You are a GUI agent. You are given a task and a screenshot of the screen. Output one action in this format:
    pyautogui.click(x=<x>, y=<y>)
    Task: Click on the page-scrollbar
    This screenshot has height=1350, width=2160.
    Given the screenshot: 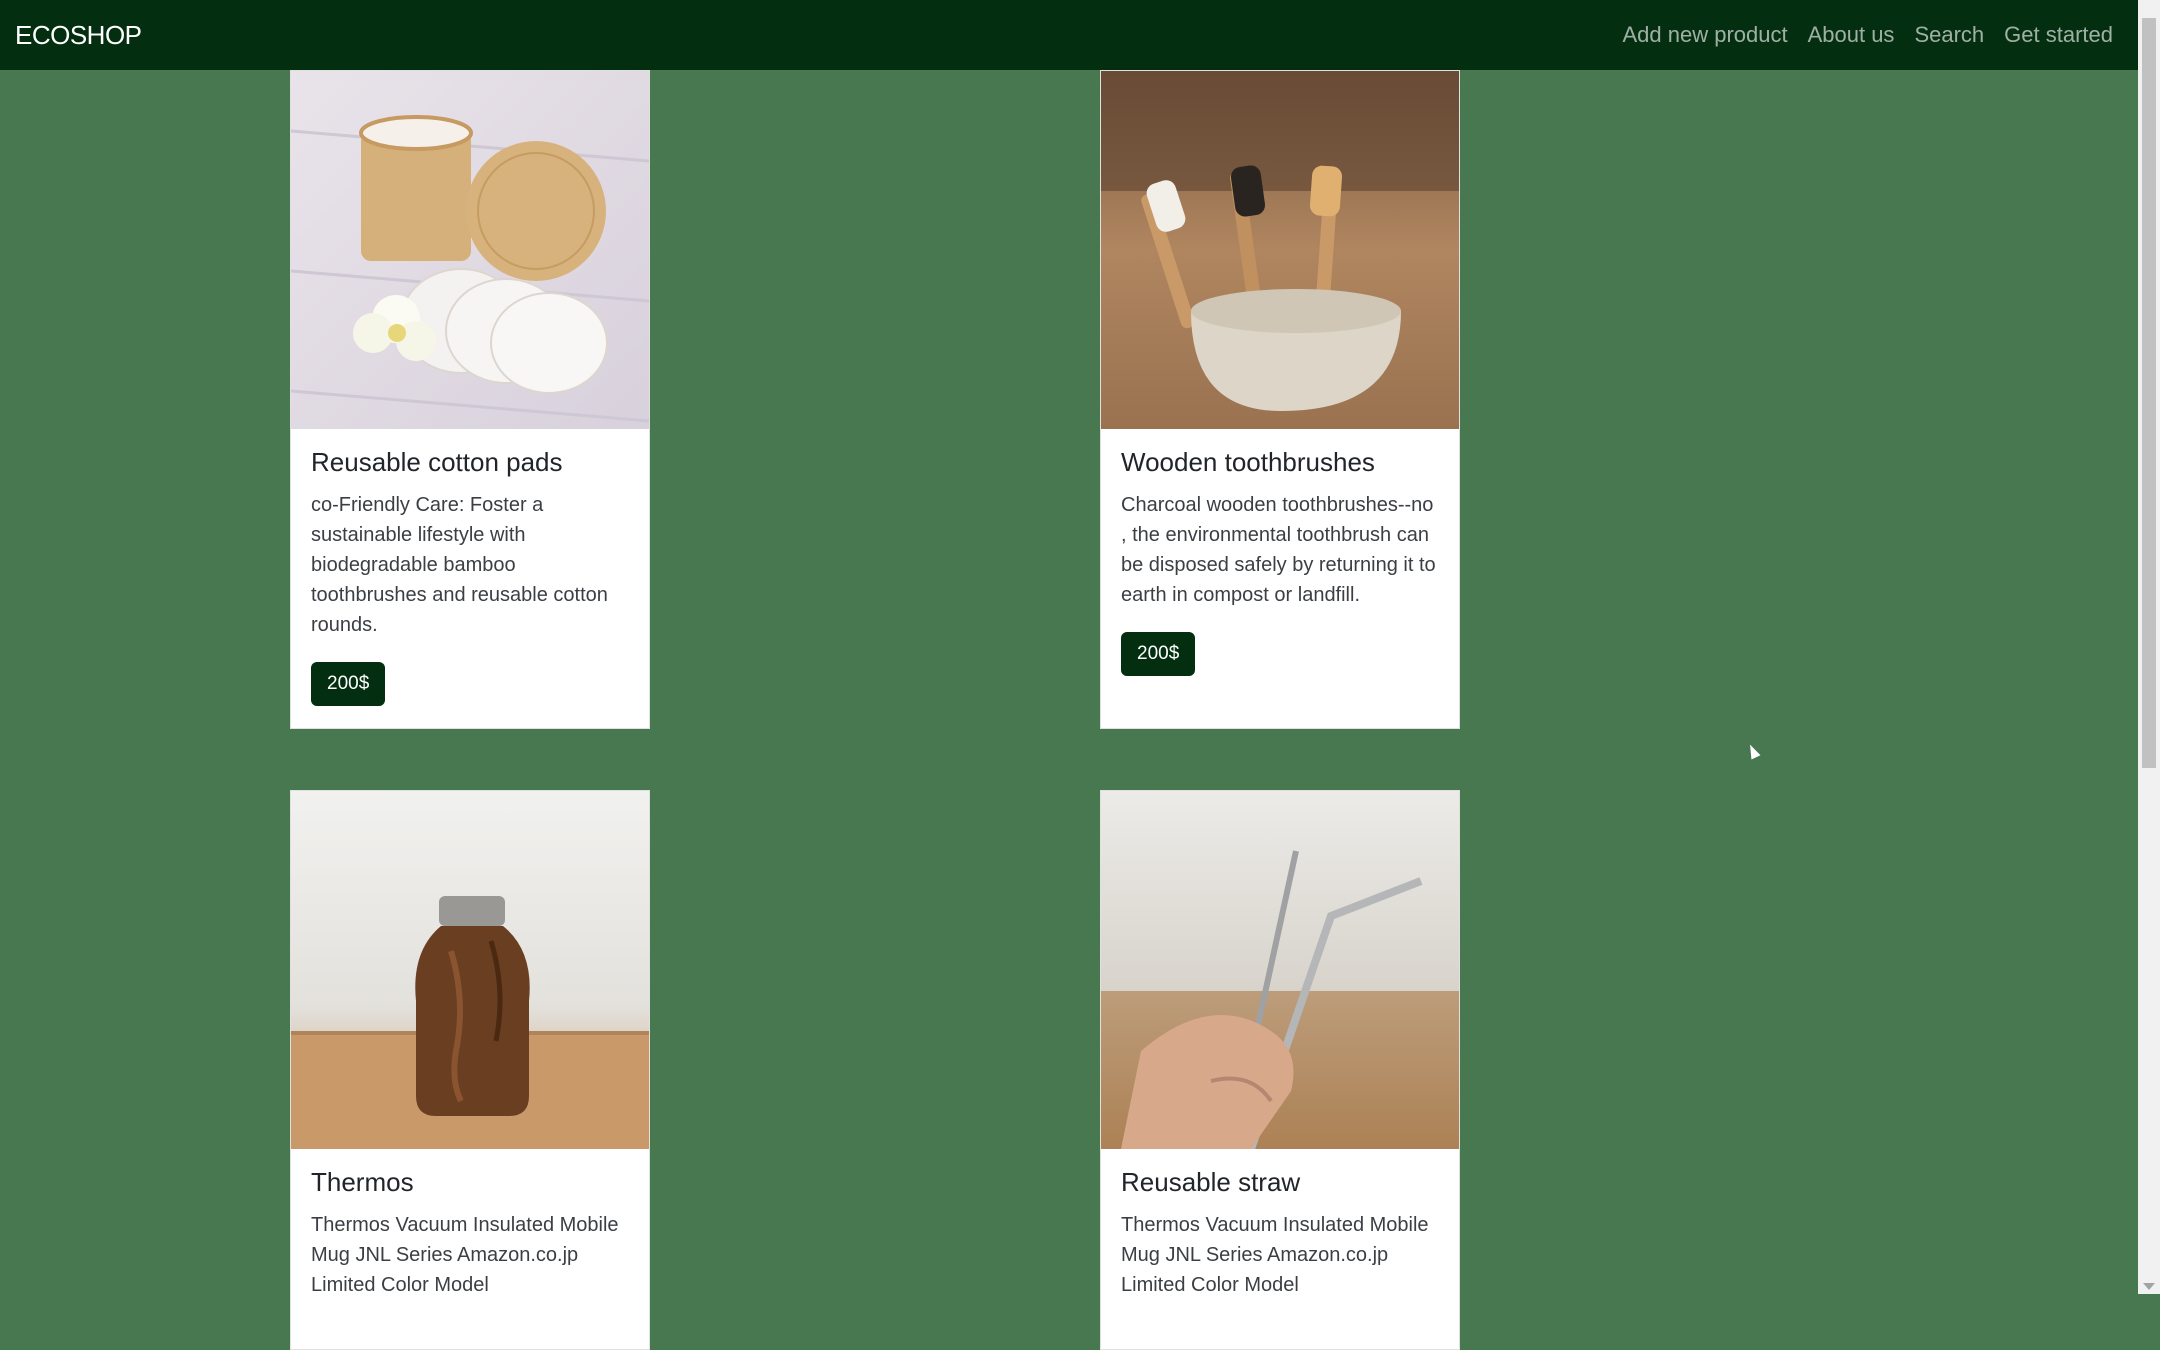 What is the action you would take?
    pyautogui.click(x=2149, y=647)
    